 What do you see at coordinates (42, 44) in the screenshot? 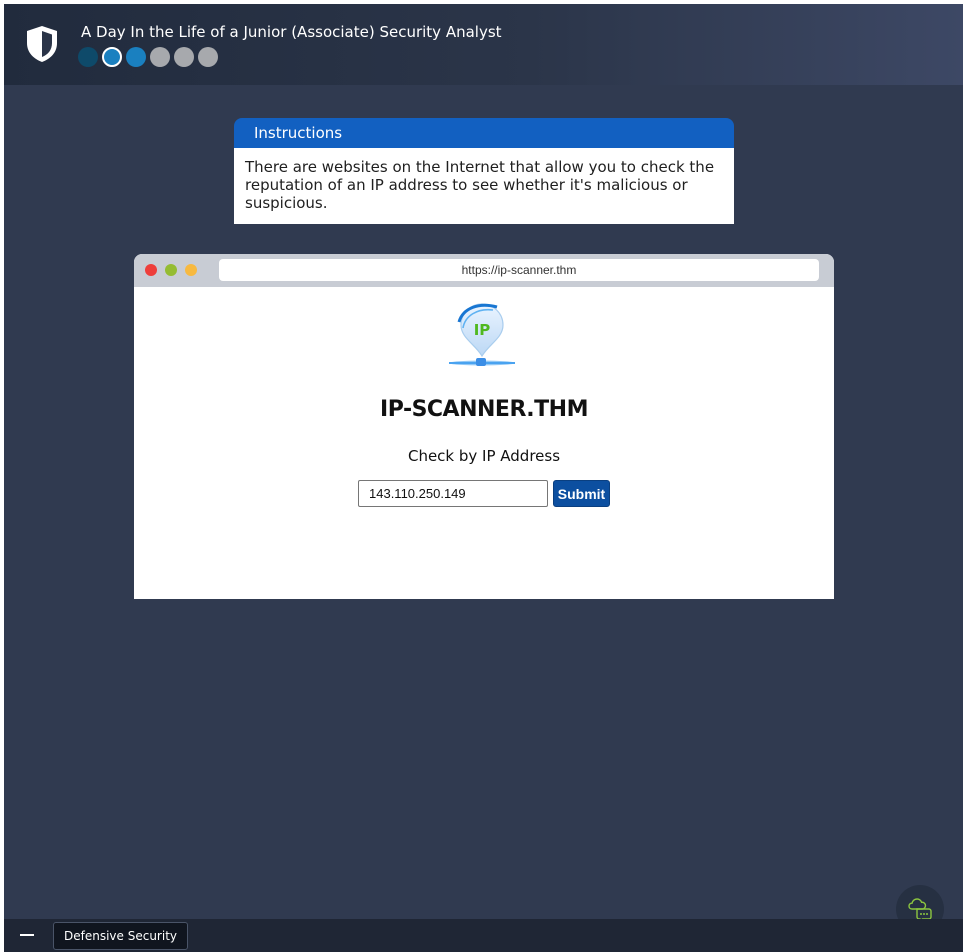
I see `shield-icon` at bounding box center [42, 44].